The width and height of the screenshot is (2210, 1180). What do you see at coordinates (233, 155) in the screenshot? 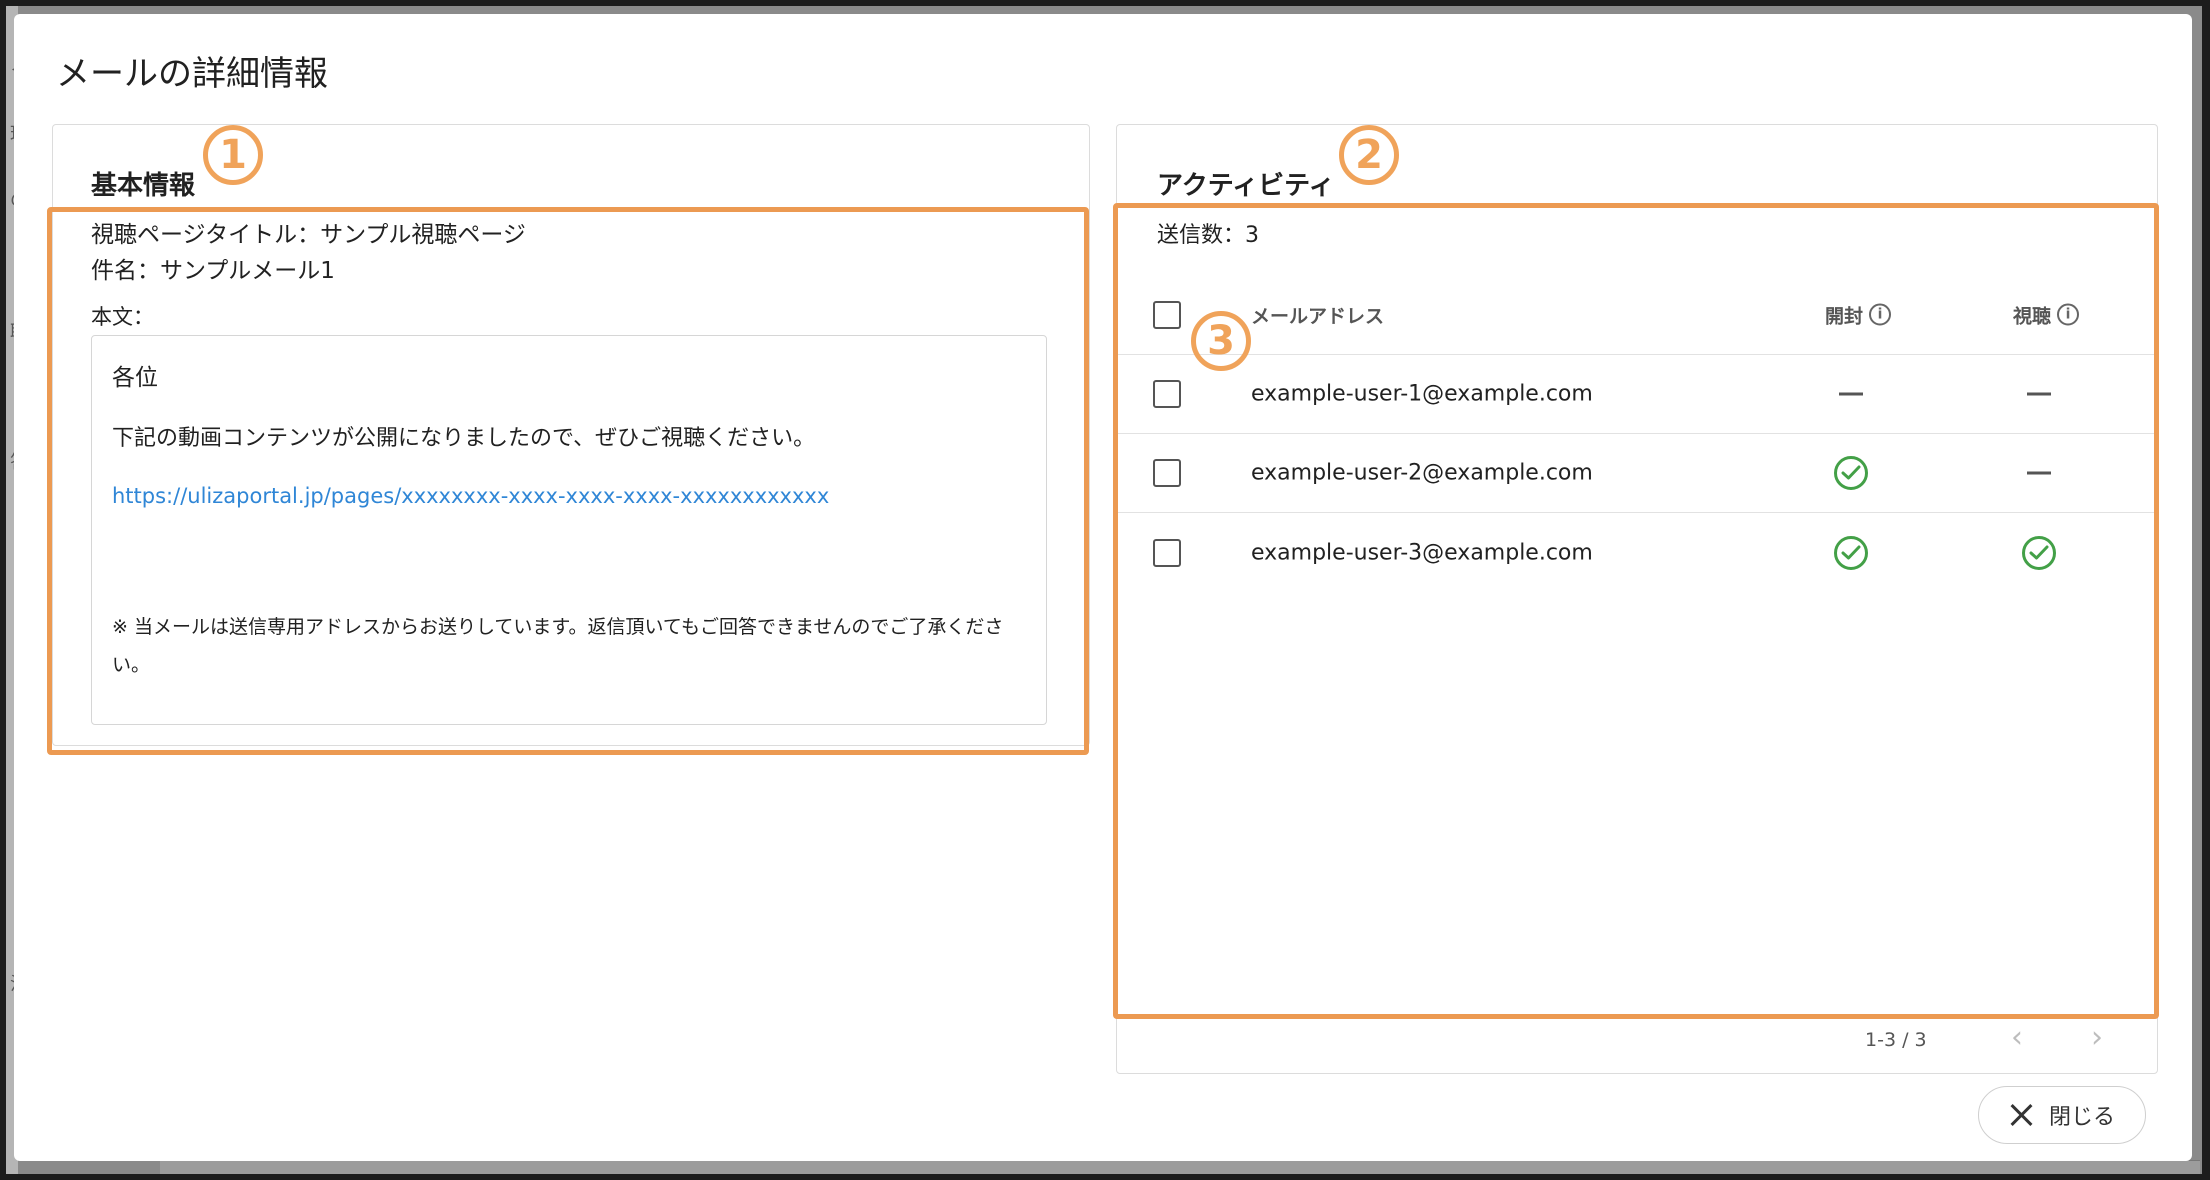
I see `annotation-badge-1: 1` at bounding box center [233, 155].